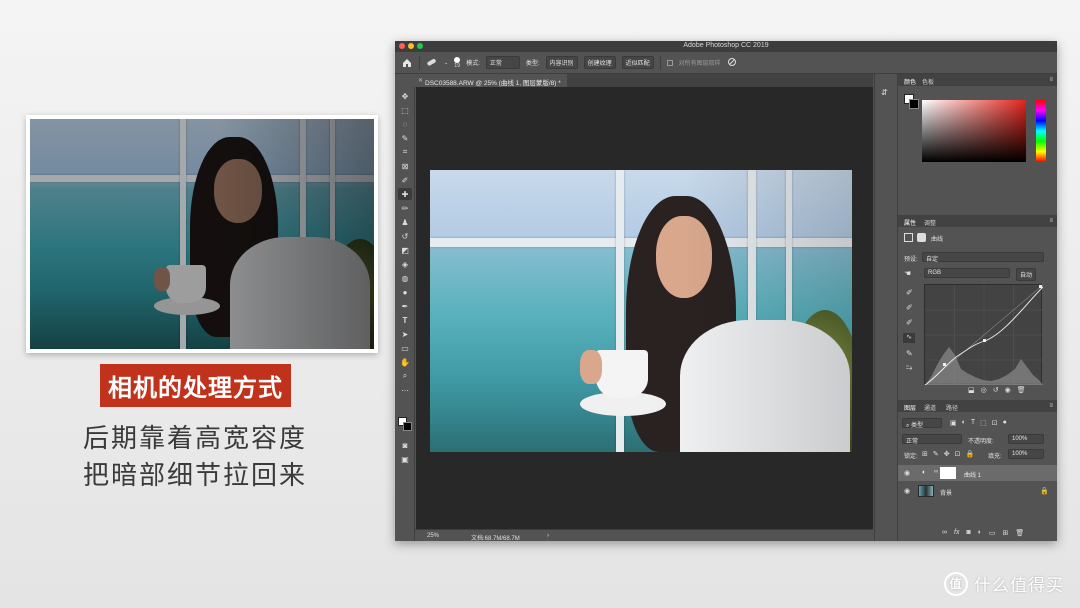 The image size is (1080, 608). I want to click on path-selection-tool-icon: ➤, so click(405, 334).